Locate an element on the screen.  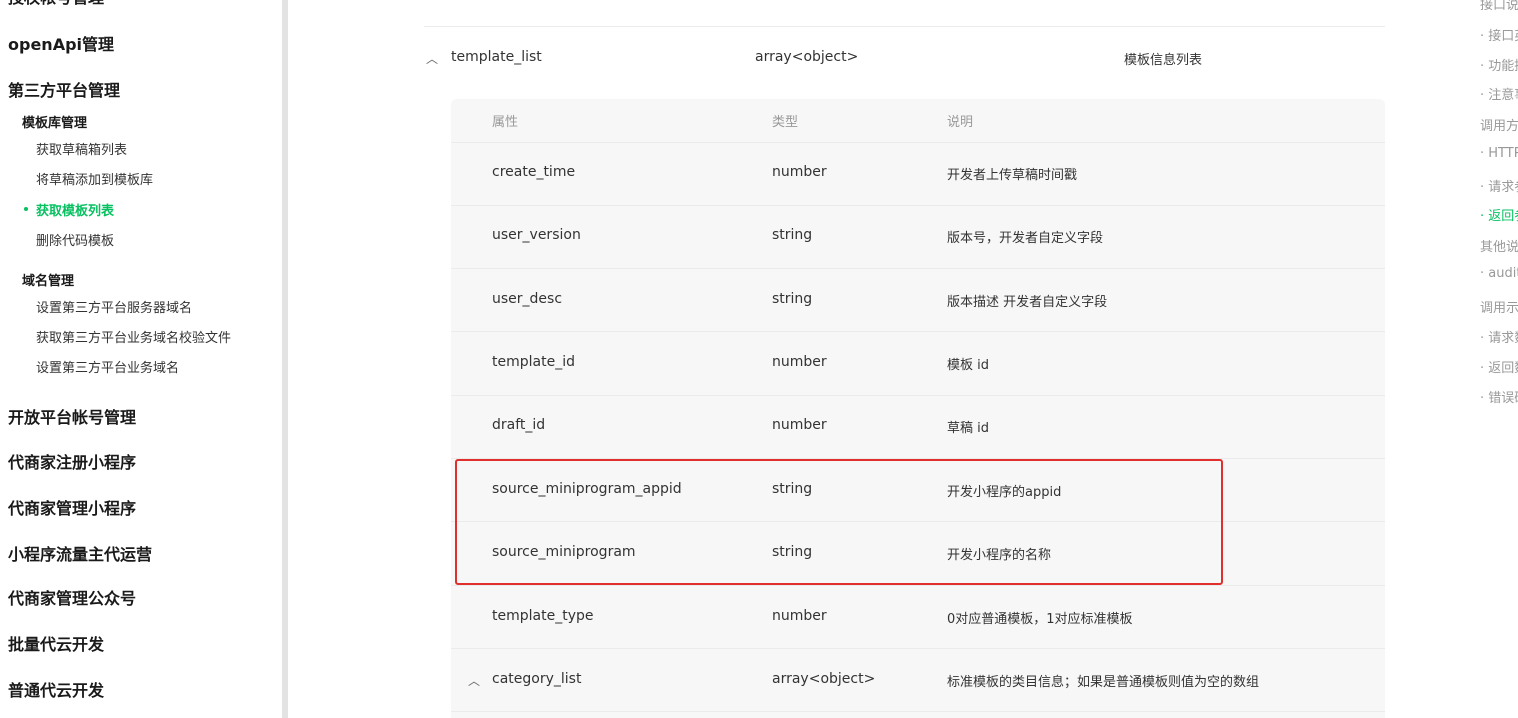
sidebar-item-openapi: openApi管理 is located at coordinates (61, 43).